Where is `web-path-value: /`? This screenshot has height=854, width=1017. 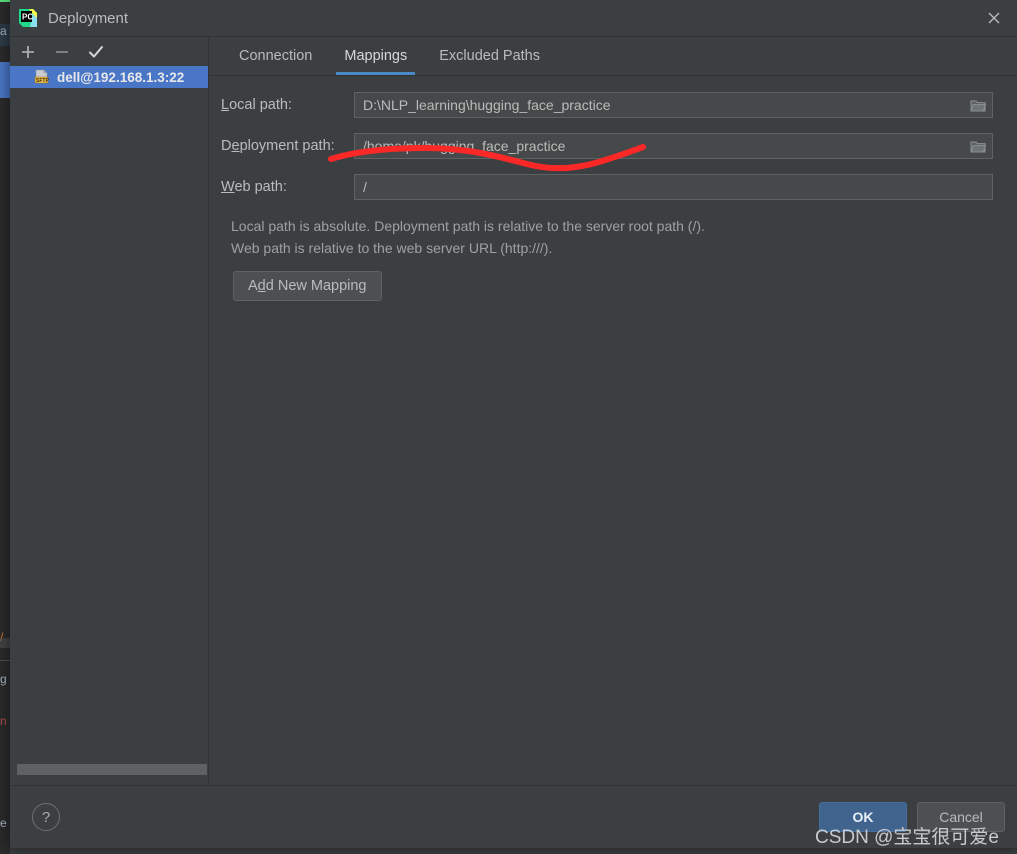 web-path-value: / is located at coordinates (365, 187).